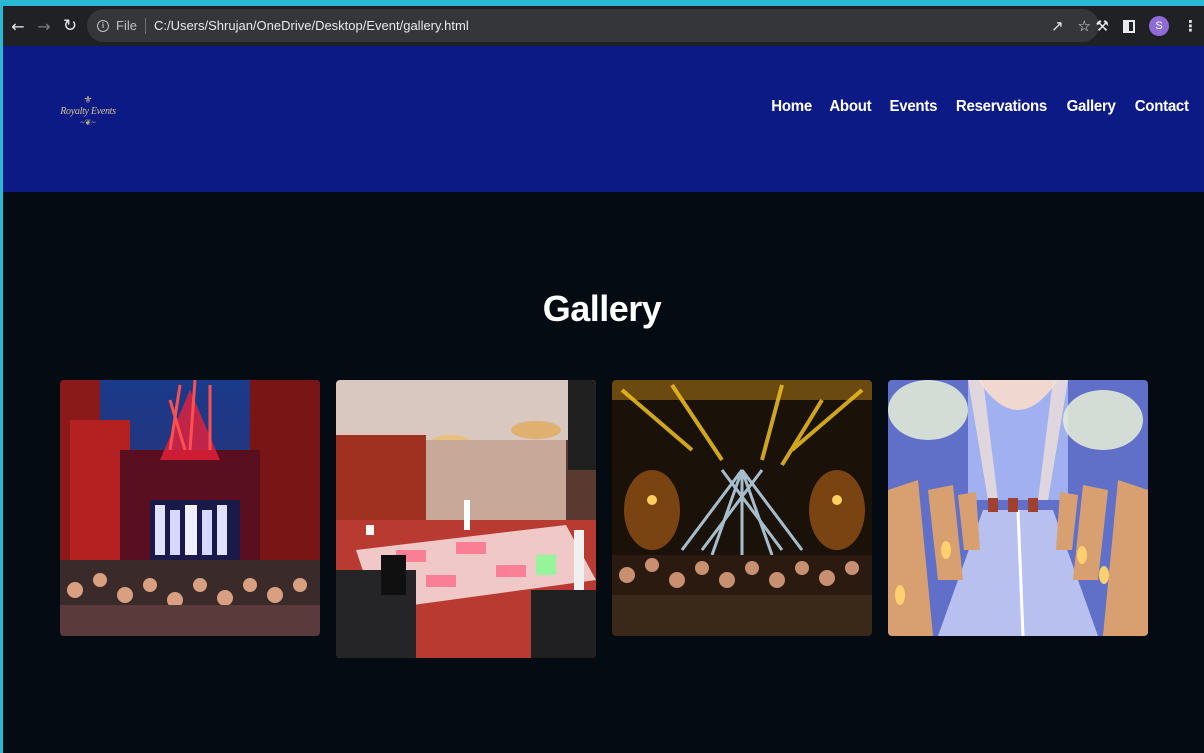 The height and width of the screenshot is (753, 1204). I want to click on forward-button: →, so click(44, 26).